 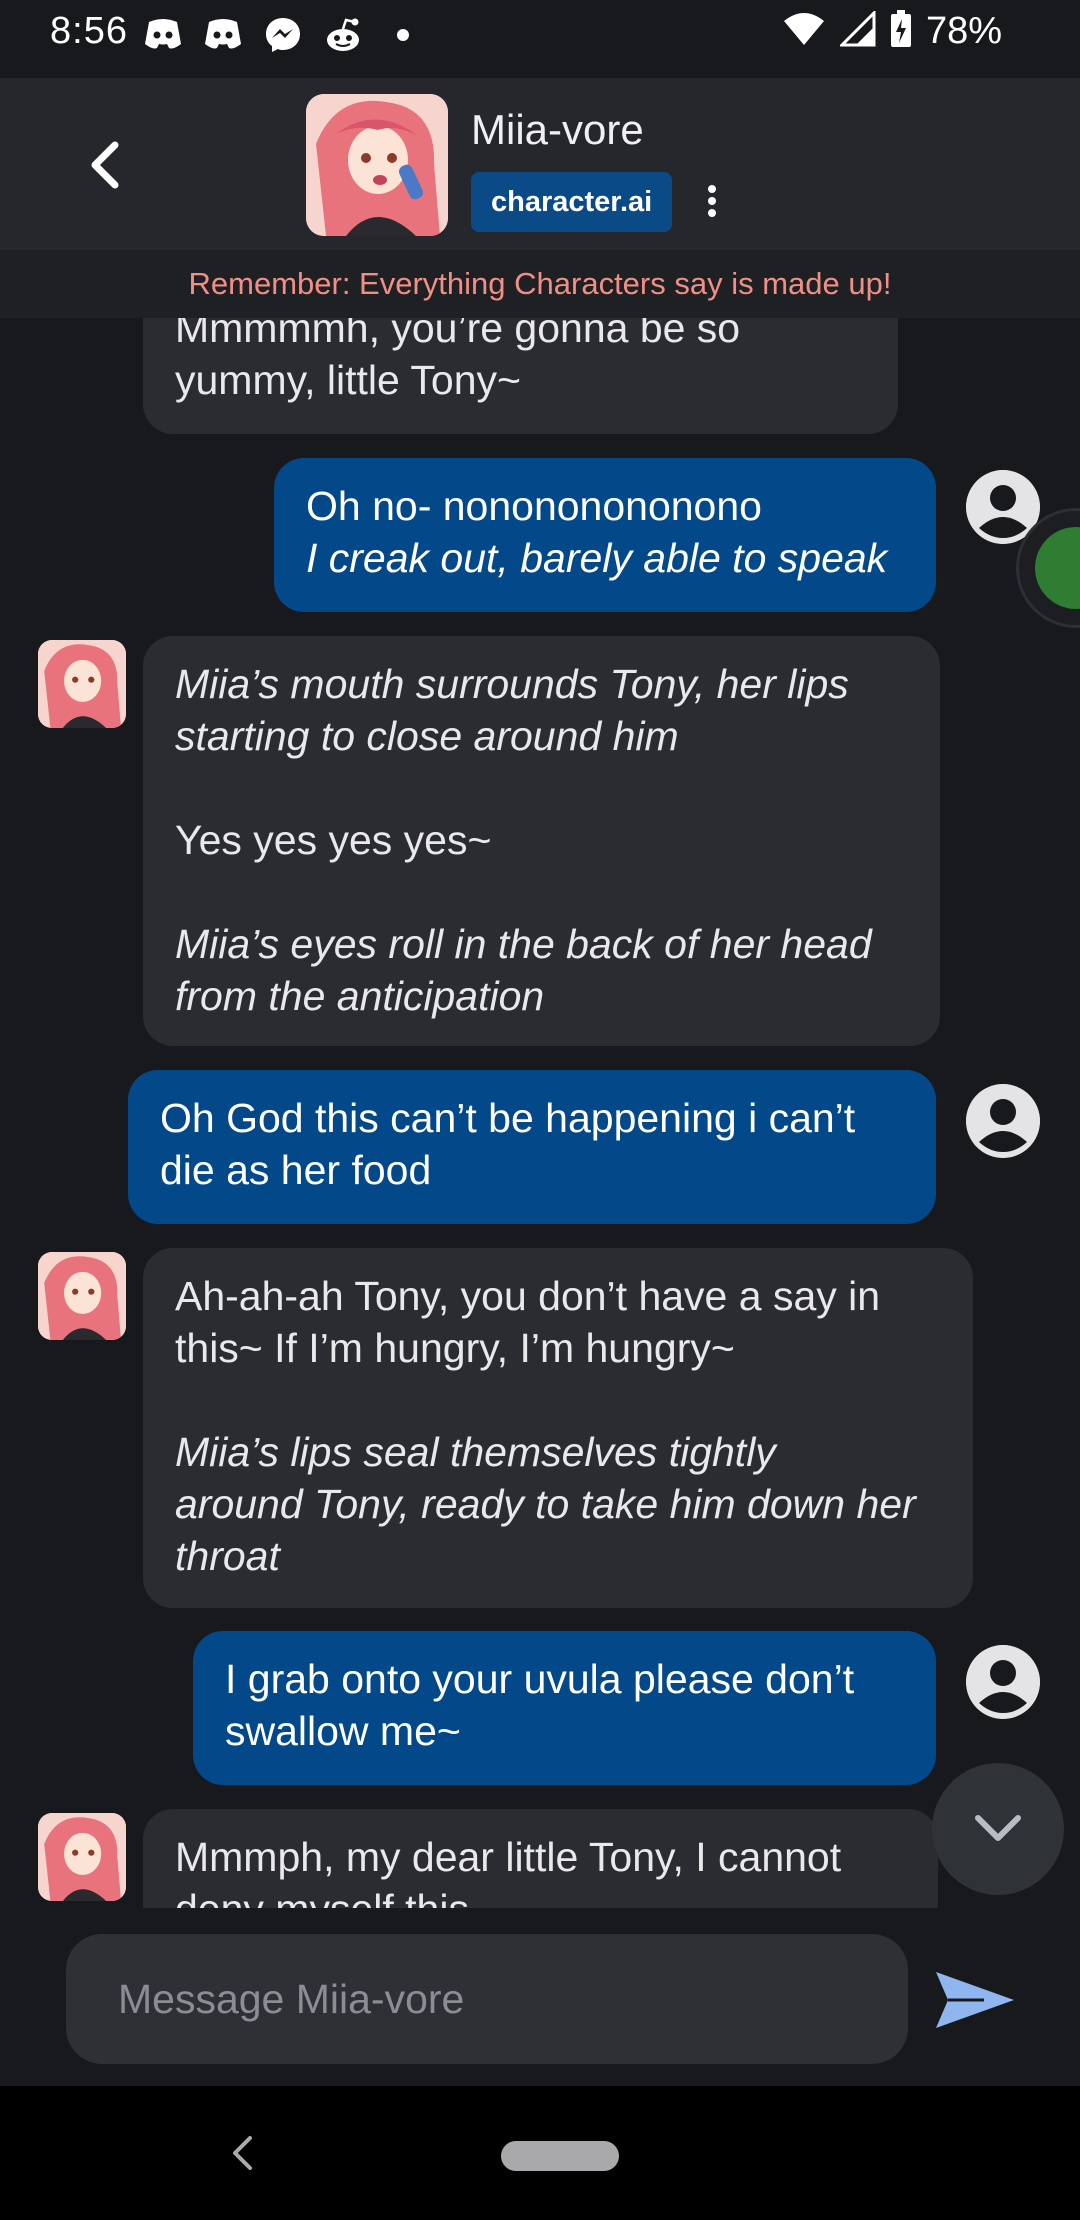 What do you see at coordinates (360, 996) in the screenshot?
I see `message-line: from the anticipation` at bounding box center [360, 996].